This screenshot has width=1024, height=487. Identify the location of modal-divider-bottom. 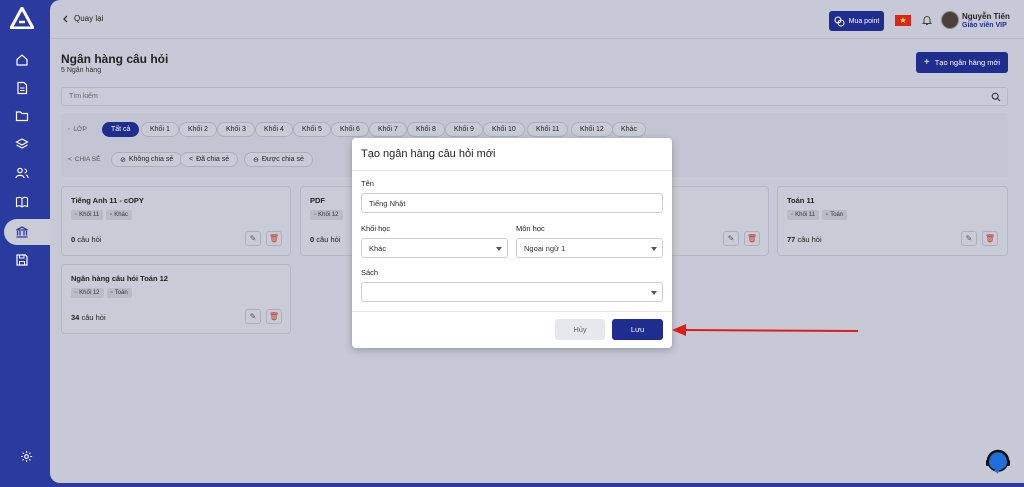
(512, 311).